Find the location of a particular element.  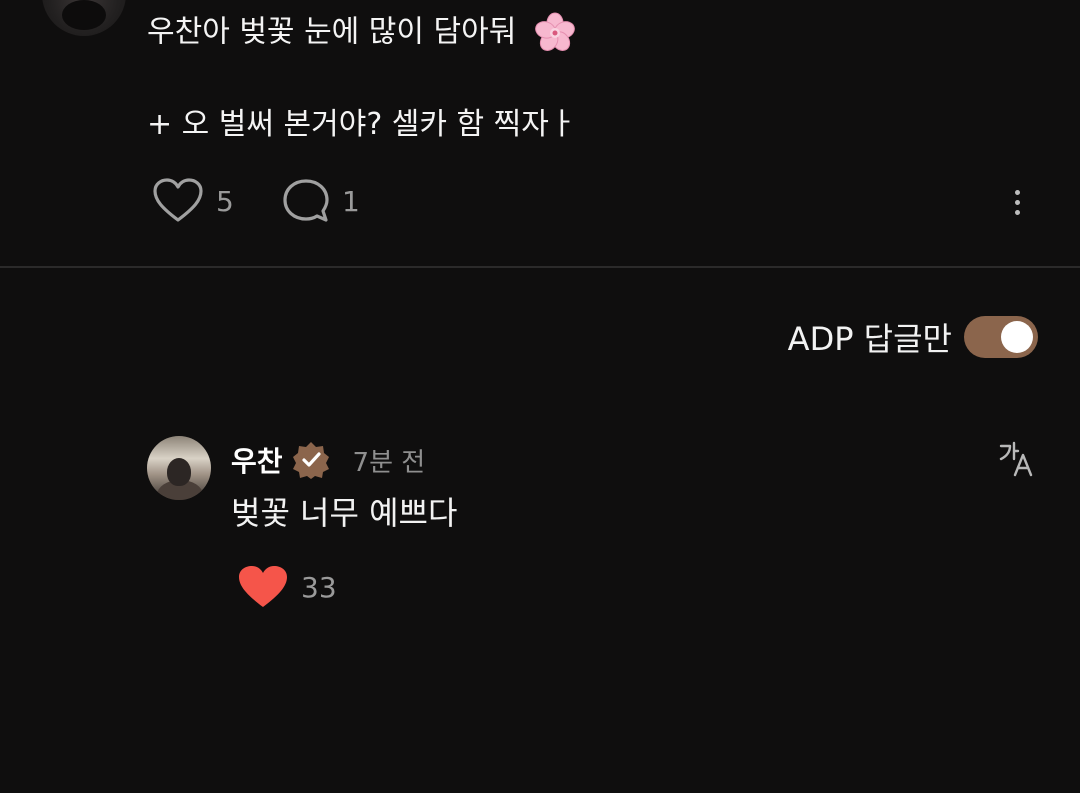

filter-label: ADP 답글만 is located at coordinates (869, 339).